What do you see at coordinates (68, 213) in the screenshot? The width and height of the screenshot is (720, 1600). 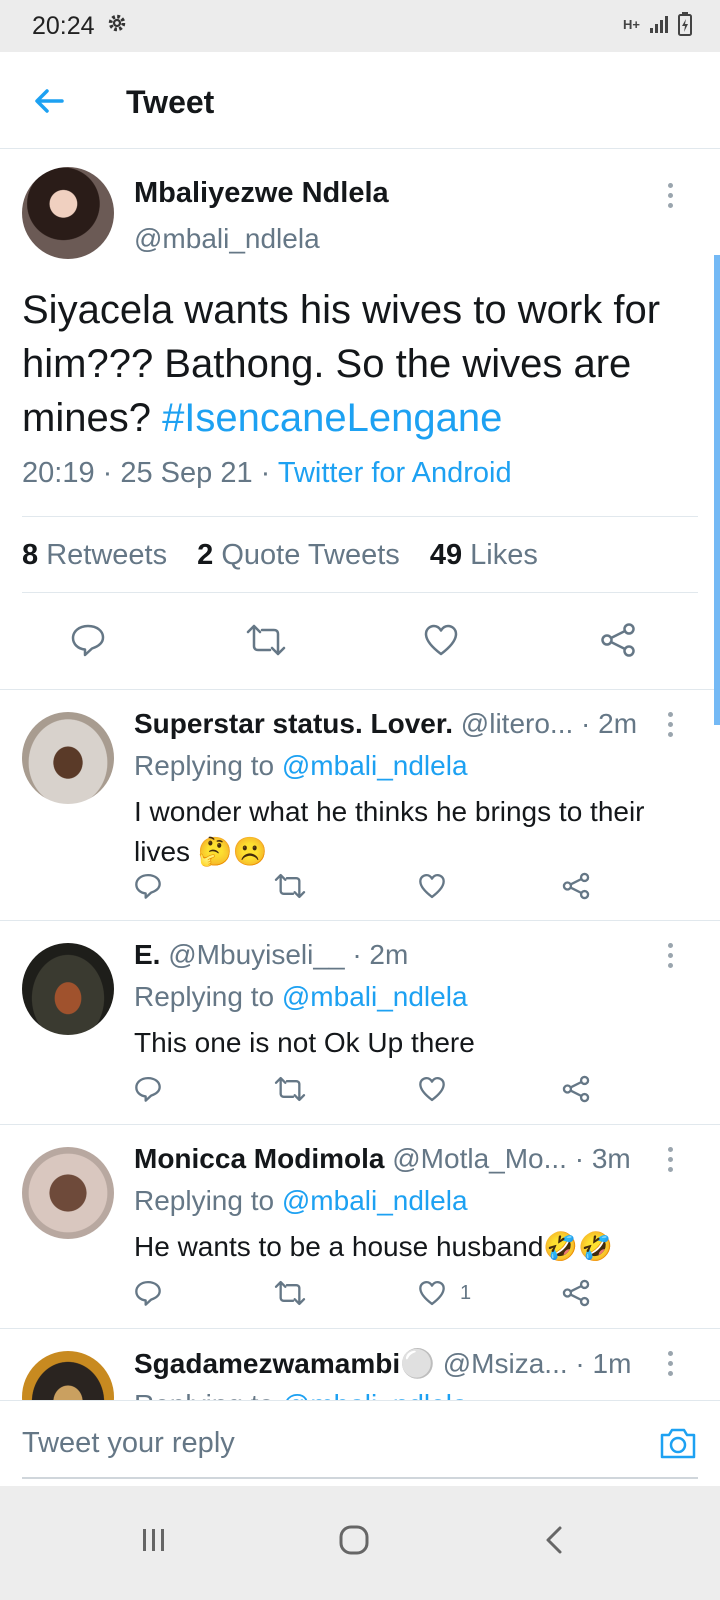 I see `author-avatar` at bounding box center [68, 213].